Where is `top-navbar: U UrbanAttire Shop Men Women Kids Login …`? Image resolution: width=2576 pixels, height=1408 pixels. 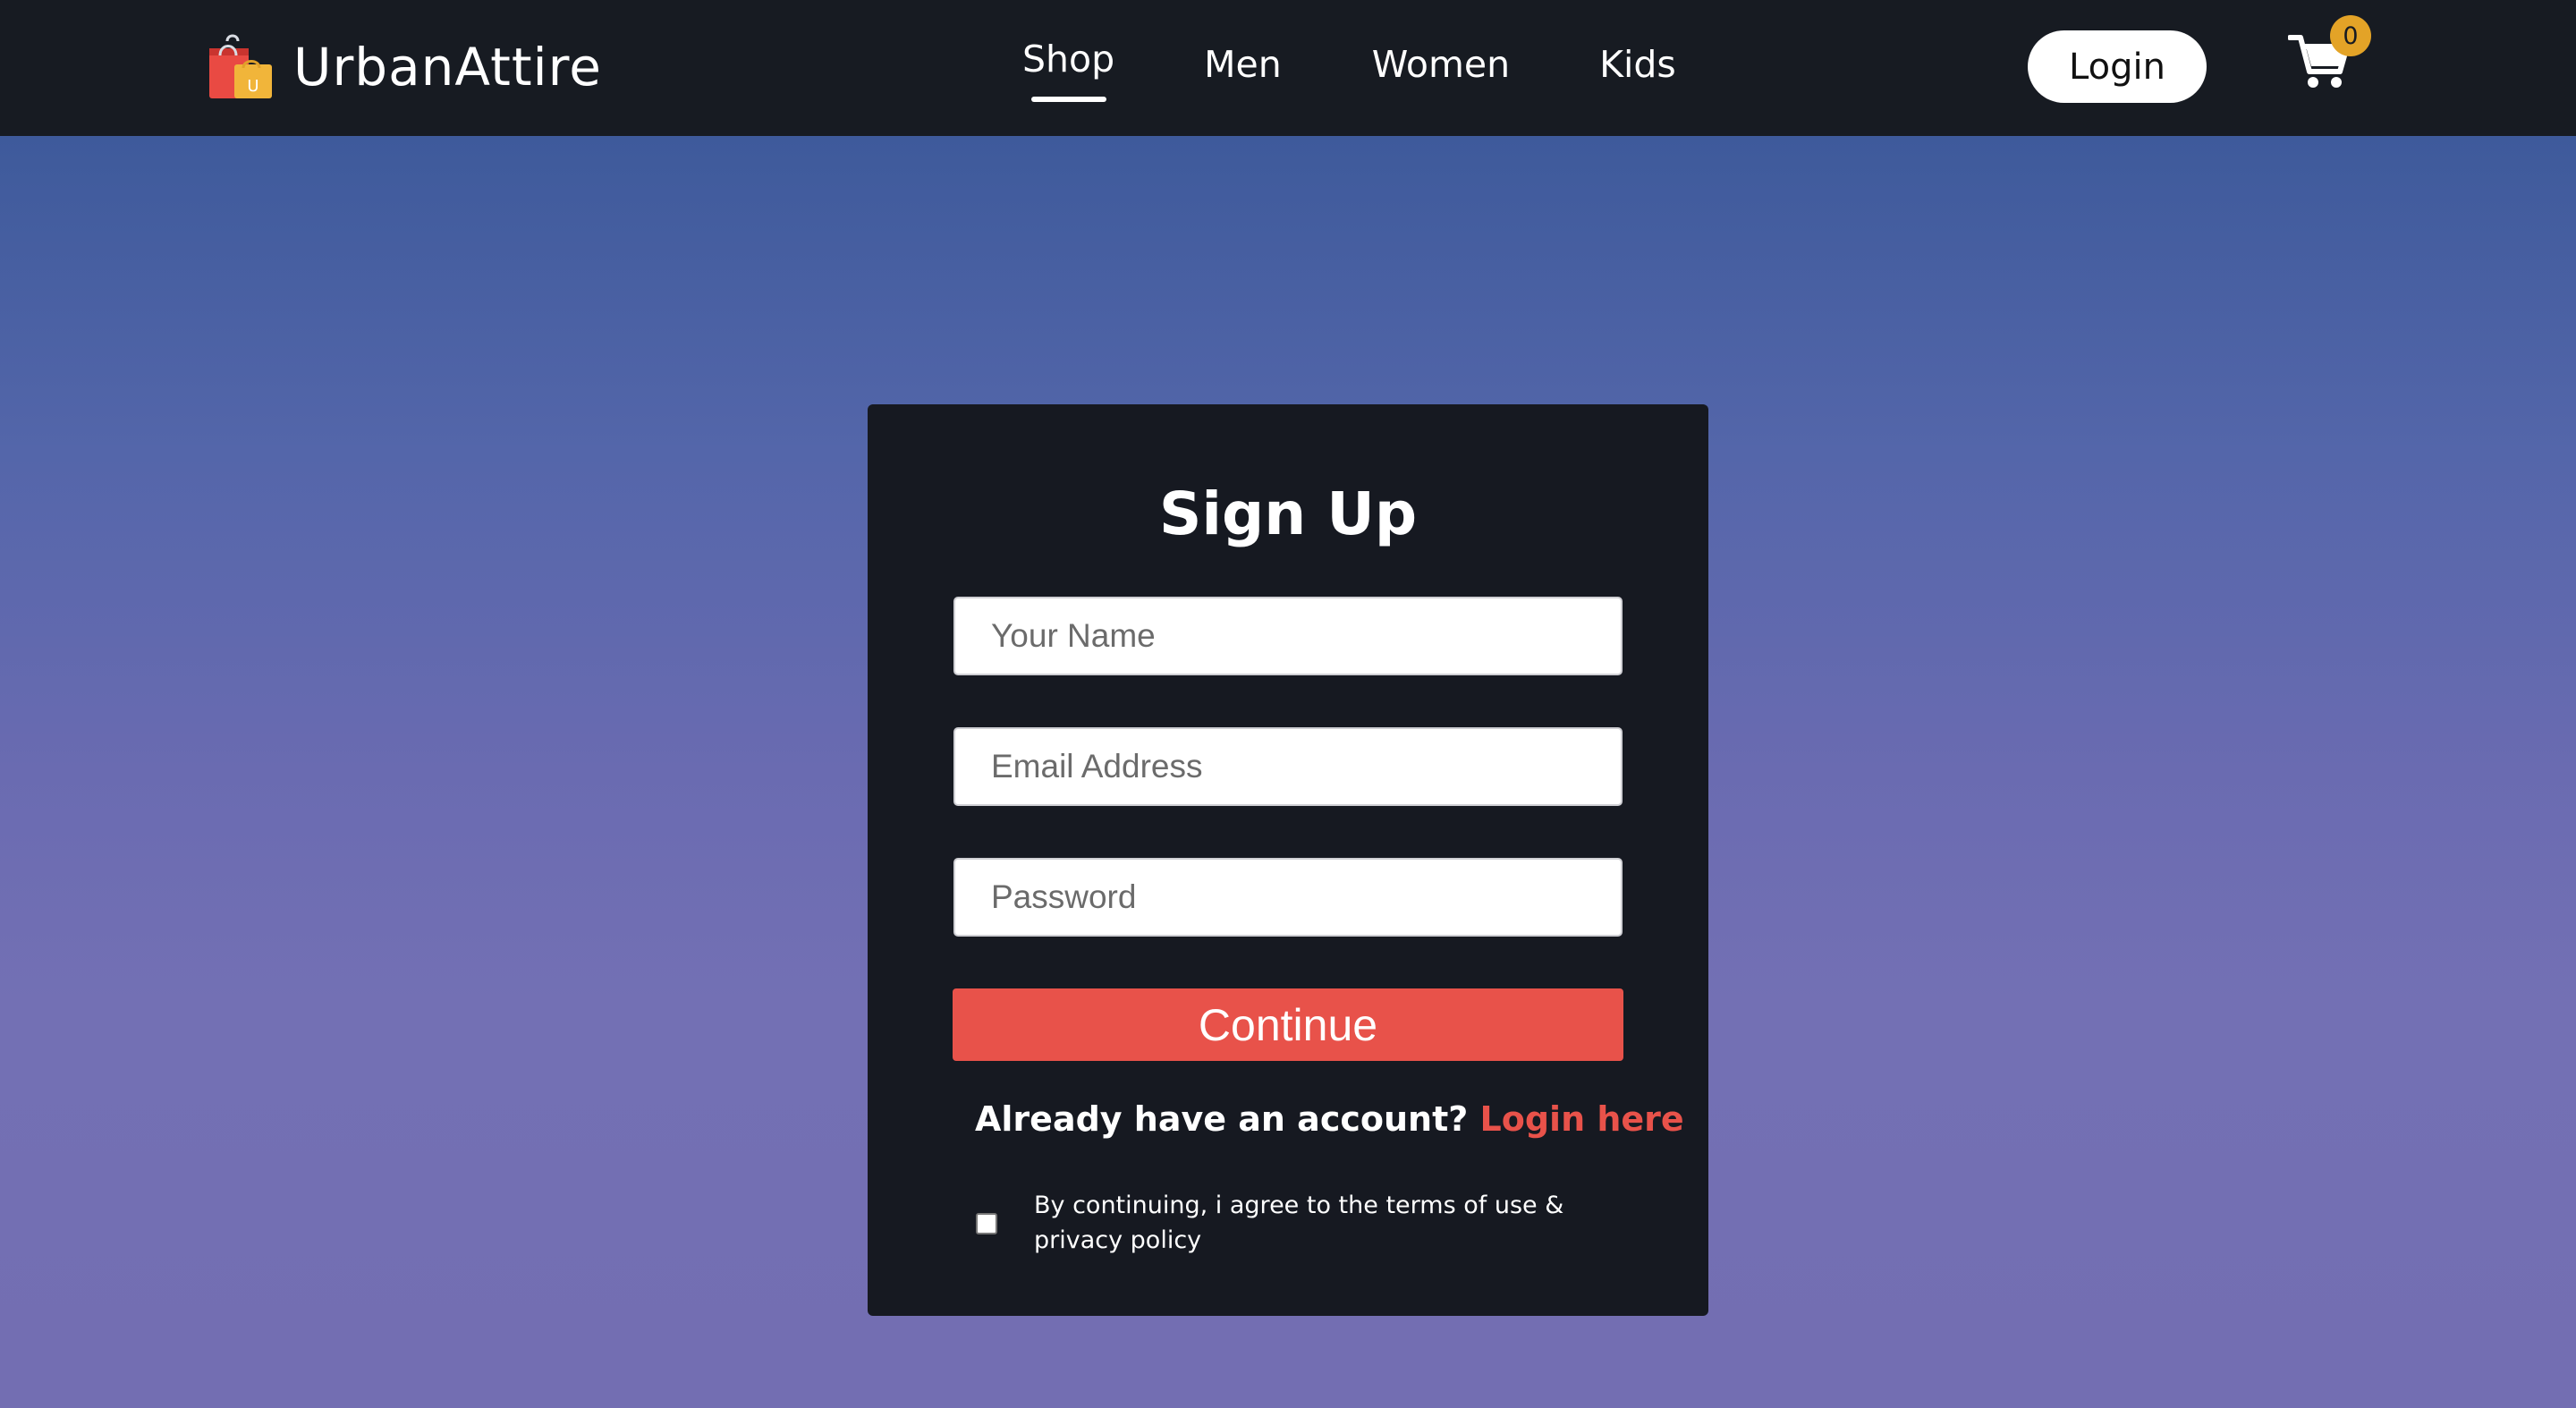 top-navbar: U UrbanAttire Shop Men Women Kids Login … is located at coordinates (1288, 68).